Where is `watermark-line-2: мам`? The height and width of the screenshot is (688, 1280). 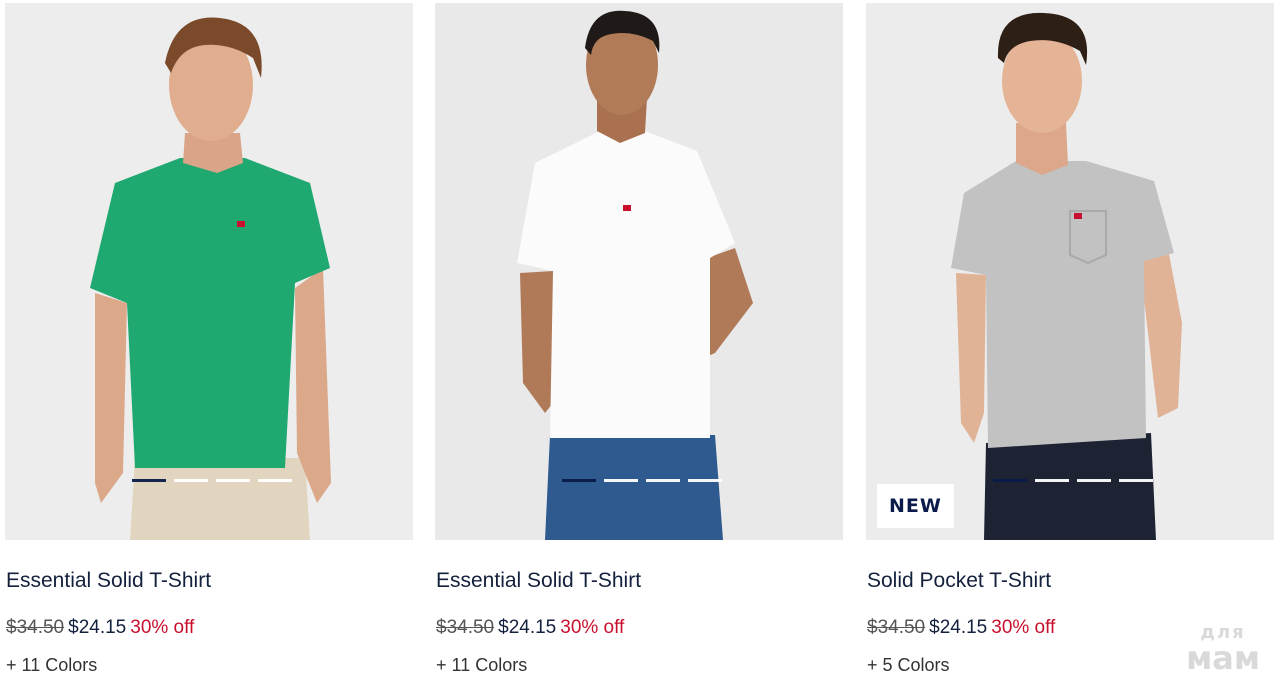
watermark-line-2: мам is located at coordinates (1223, 658).